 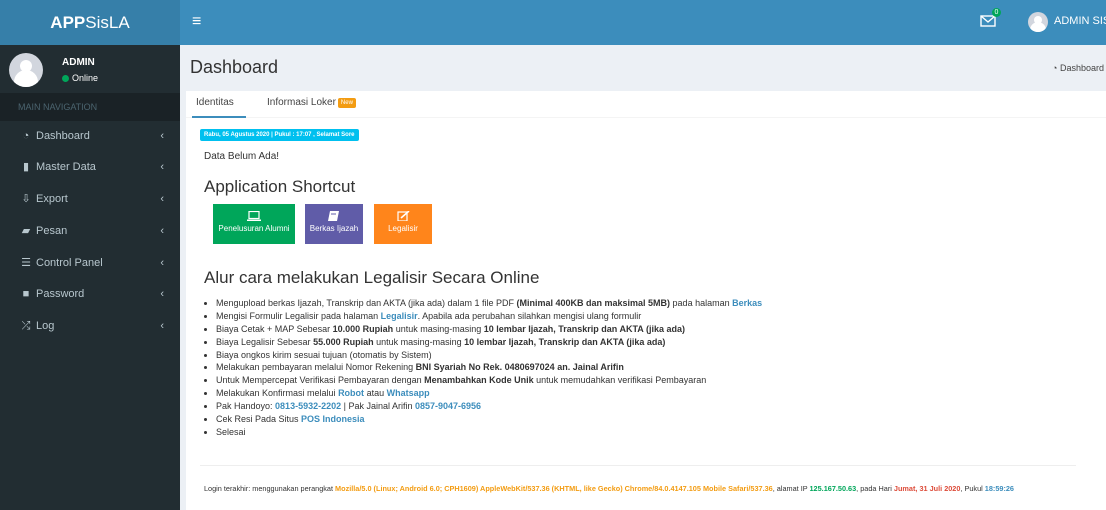 What do you see at coordinates (351, 393) in the screenshot?
I see `robot-link: Robot` at bounding box center [351, 393].